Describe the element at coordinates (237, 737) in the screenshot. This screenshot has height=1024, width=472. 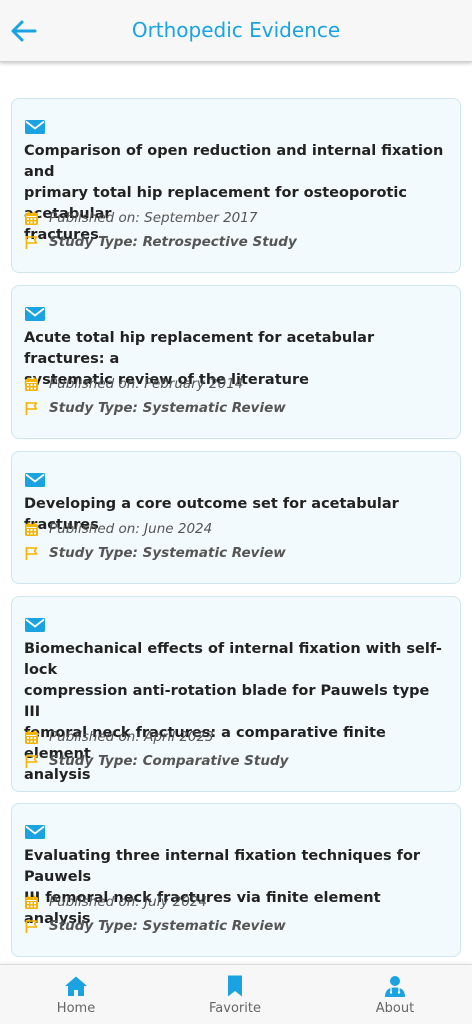
I see `published-date: Published on: April 2023` at that location.